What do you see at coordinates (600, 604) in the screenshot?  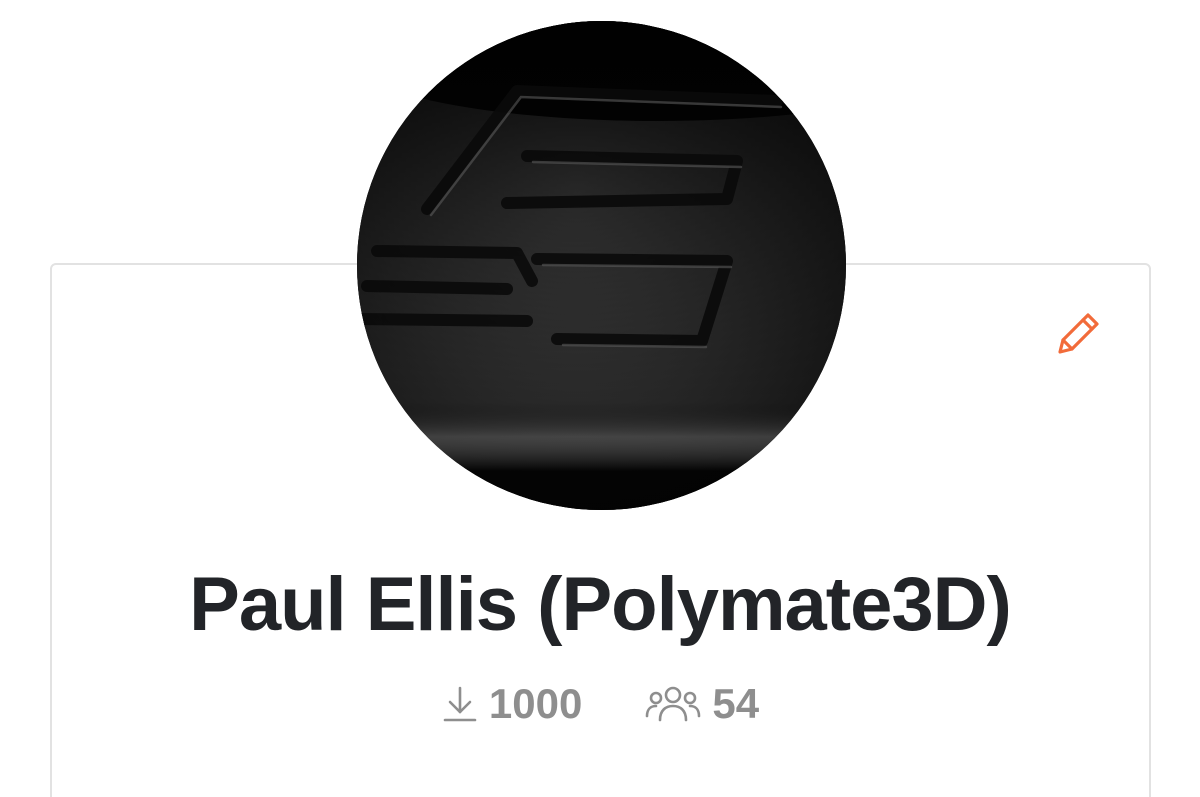 I see `profile-name: Paul Ellis (Polymate3D)` at bounding box center [600, 604].